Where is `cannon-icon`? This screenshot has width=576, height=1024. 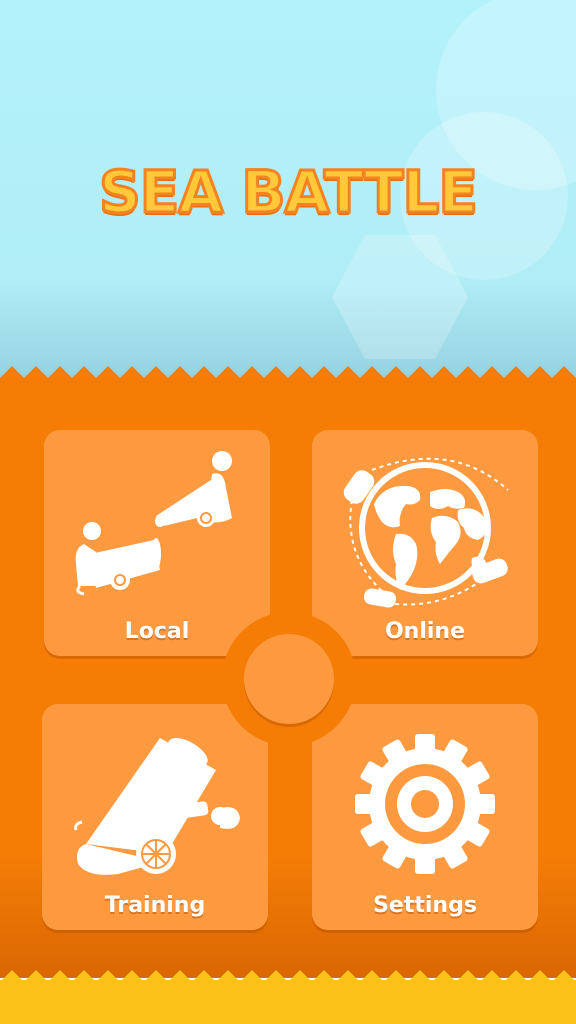
cannon-icon is located at coordinates (157, 806).